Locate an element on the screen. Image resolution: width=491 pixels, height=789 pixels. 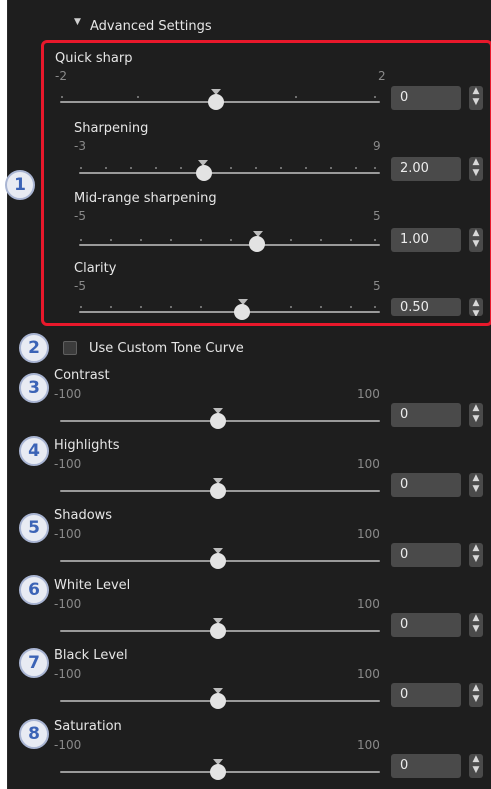
callout-1: 1 is located at coordinates (20, 185).